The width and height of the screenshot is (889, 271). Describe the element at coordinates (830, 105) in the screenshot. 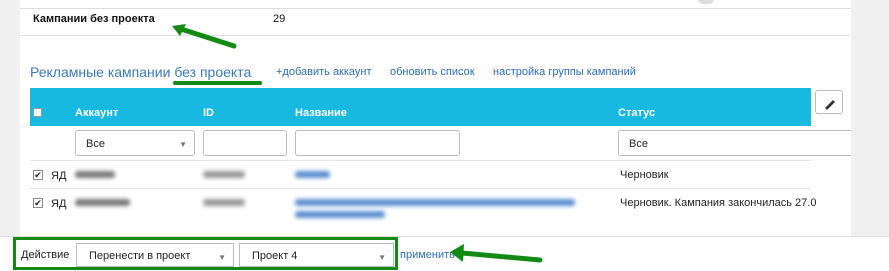

I see `pencil-icon` at that location.